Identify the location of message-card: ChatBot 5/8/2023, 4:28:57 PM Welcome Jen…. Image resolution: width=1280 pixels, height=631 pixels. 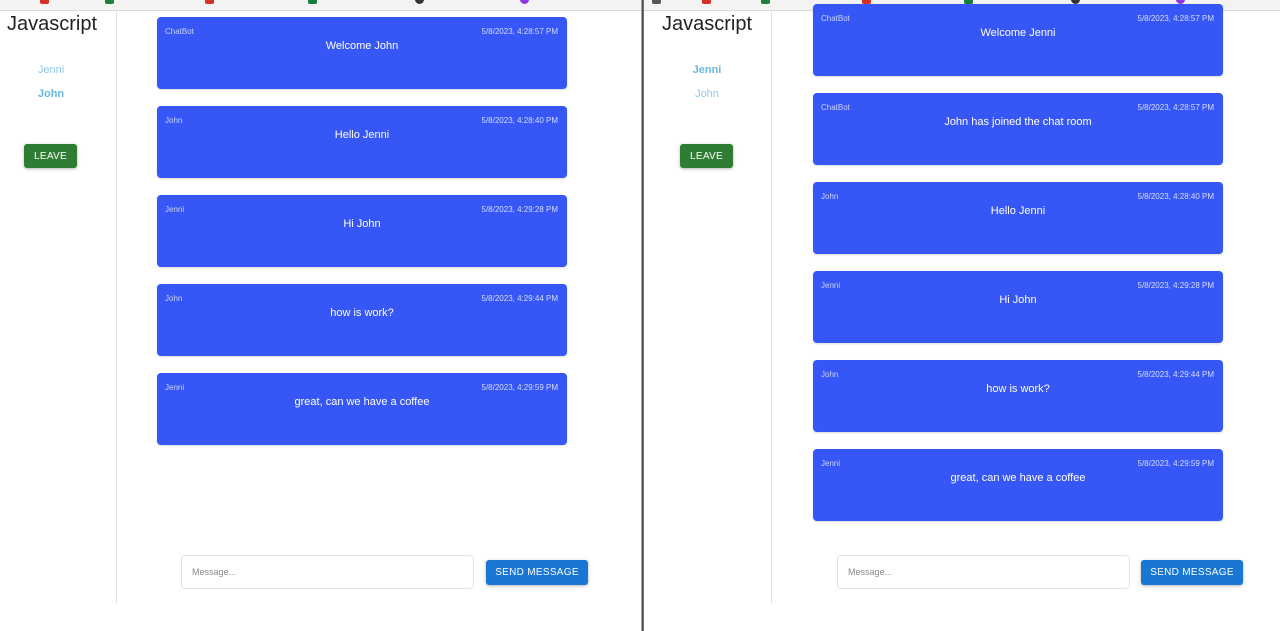
(1018, 40).